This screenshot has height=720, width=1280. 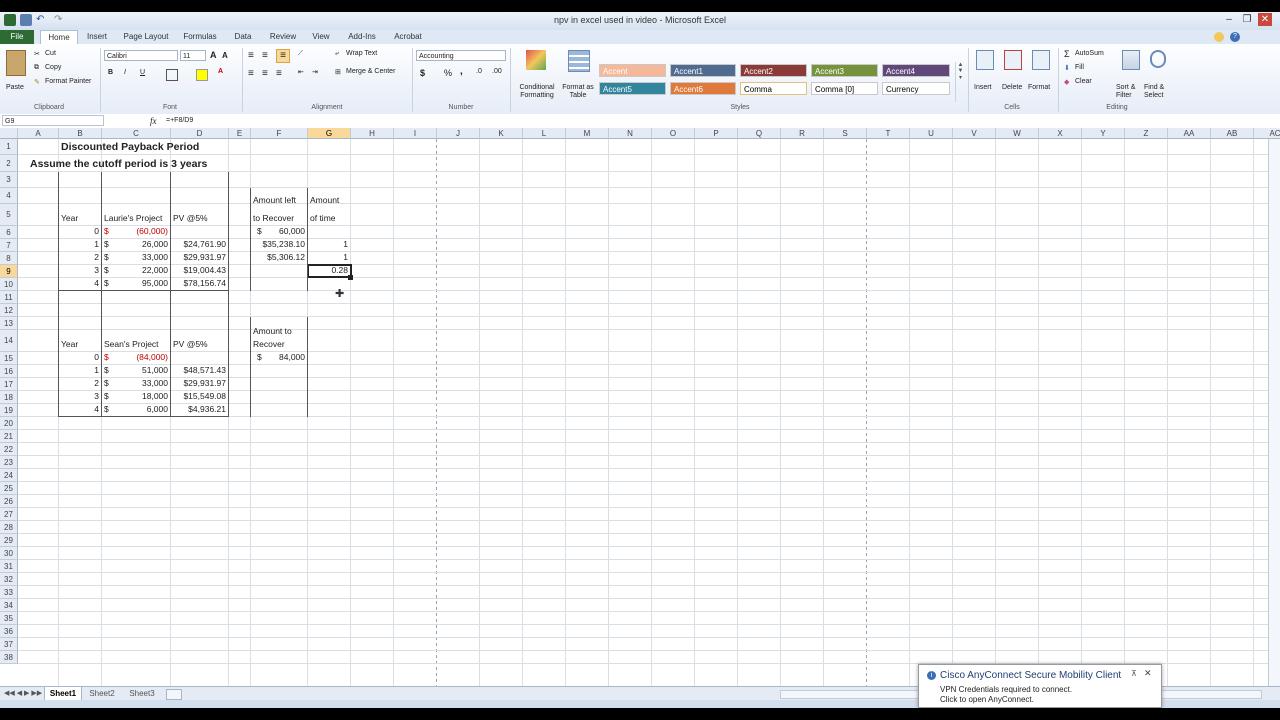 What do you see at coordinates (283, 37) in the screenshot?
I see `tab-review: Review` at bounding box center [283, 37].